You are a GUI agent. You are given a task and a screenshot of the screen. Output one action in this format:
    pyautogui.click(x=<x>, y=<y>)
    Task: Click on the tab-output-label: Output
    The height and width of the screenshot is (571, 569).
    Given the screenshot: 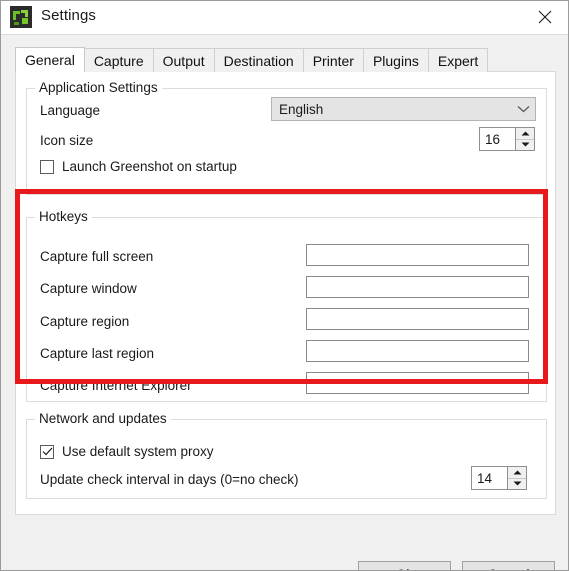 What is the action you would take?
    pyautogui.click(x=183, y=60)
    